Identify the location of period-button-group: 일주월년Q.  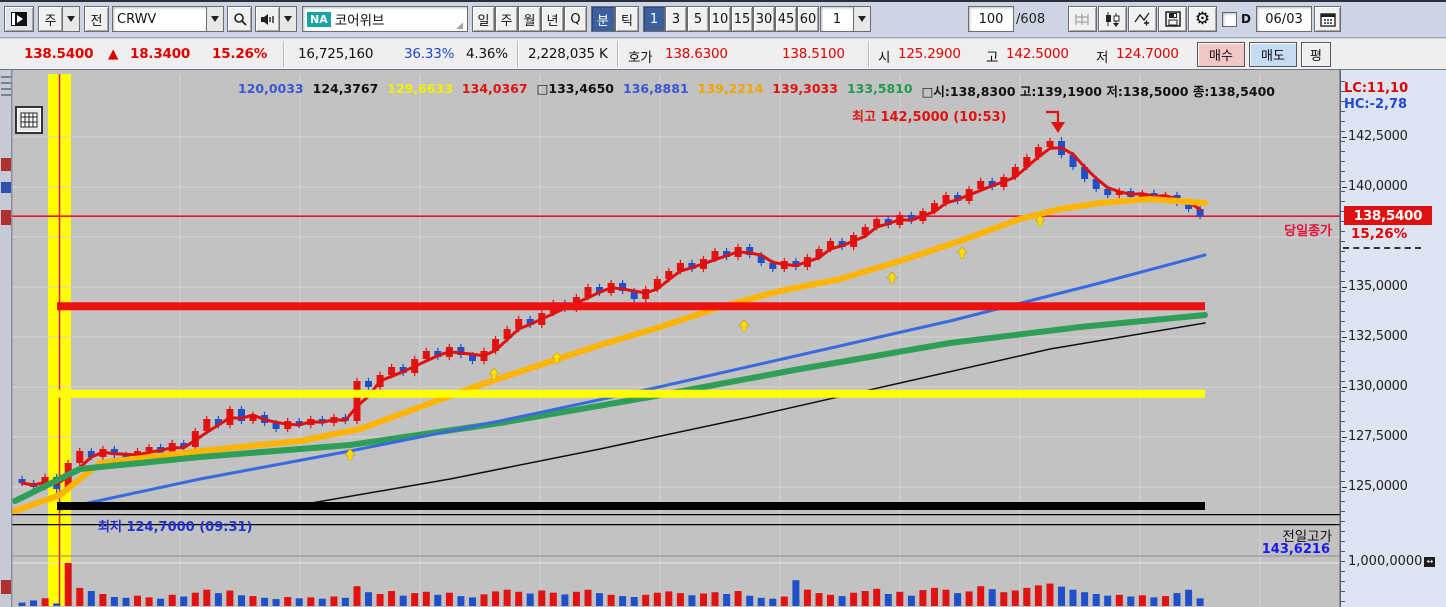
(529, 19).